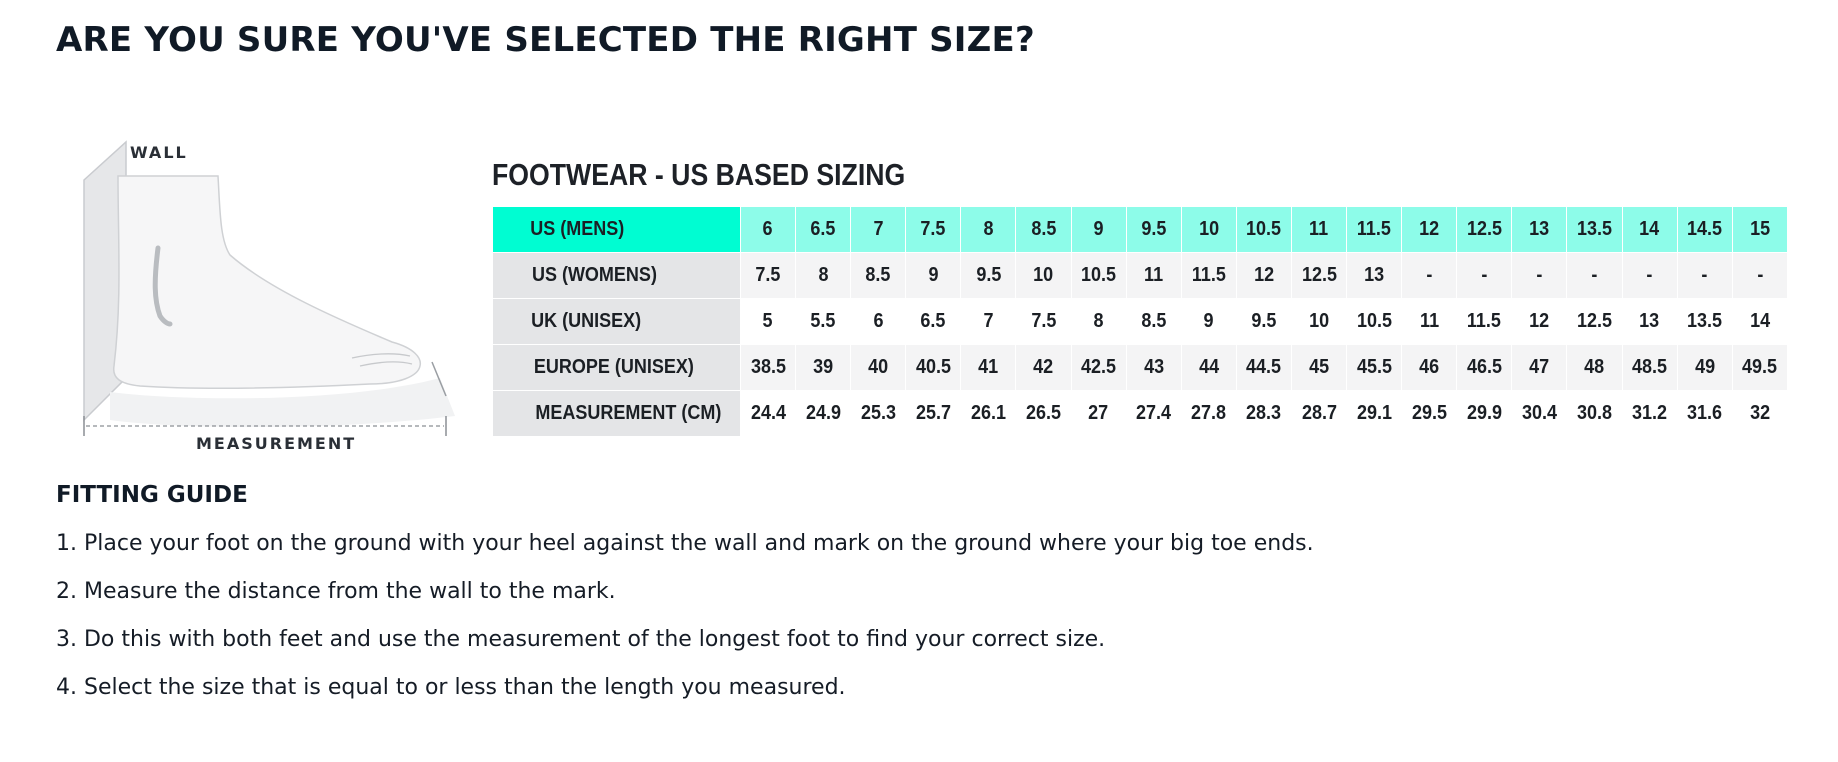  Describe the element at coordinates (933, 229) in the screenshot. I see `size-cell-value: 7.5` at that location.